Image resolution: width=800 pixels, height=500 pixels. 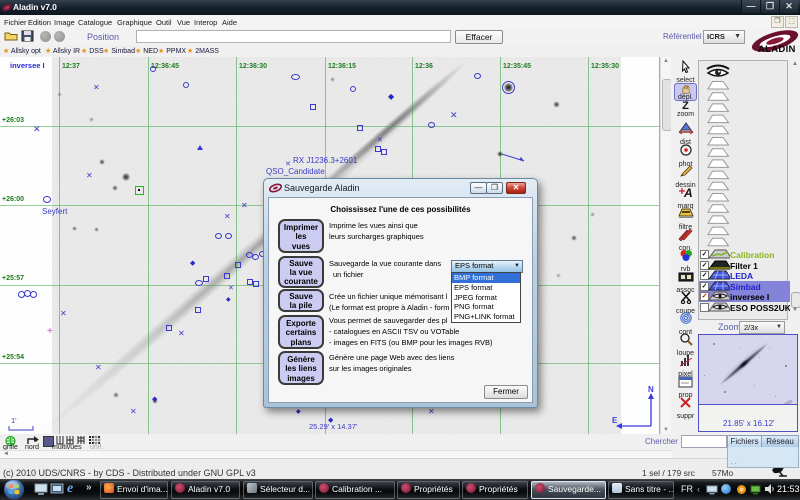 I want to click on svg-text: E, so click(x=615, y=420).